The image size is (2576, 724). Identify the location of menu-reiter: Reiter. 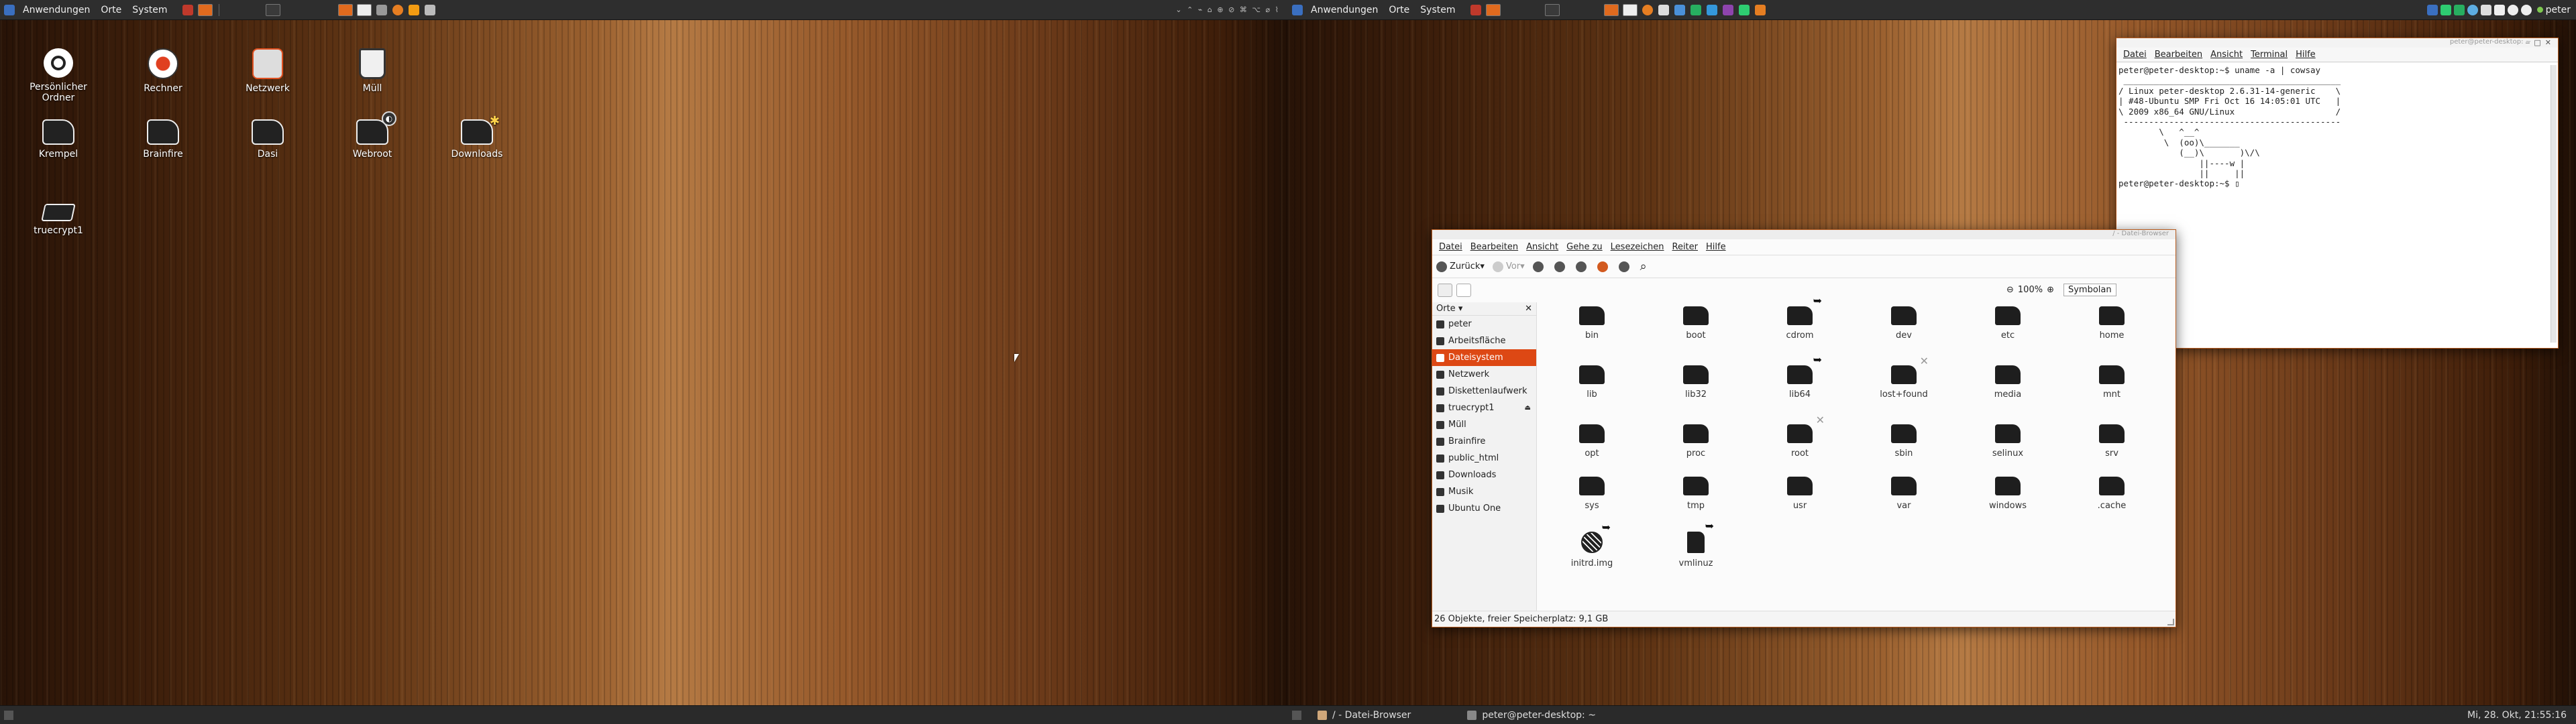
(1685, 247).